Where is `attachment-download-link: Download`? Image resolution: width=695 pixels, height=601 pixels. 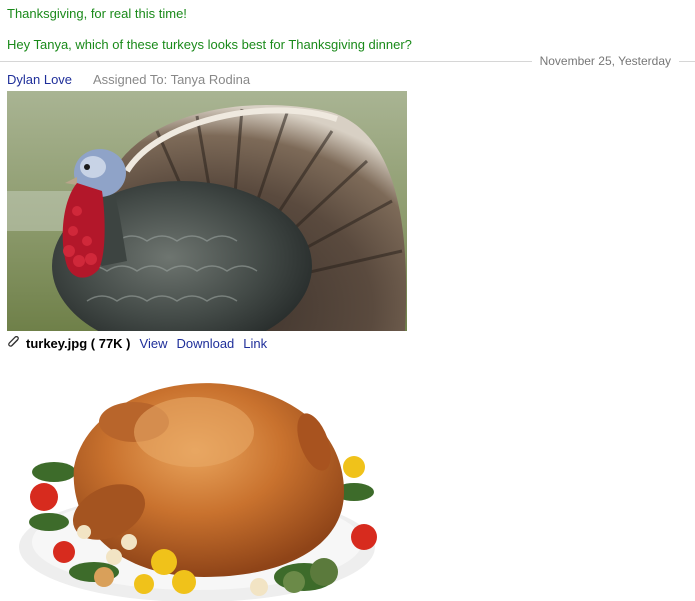
attachment-download-link: Download is located at coordinates (205, 343).